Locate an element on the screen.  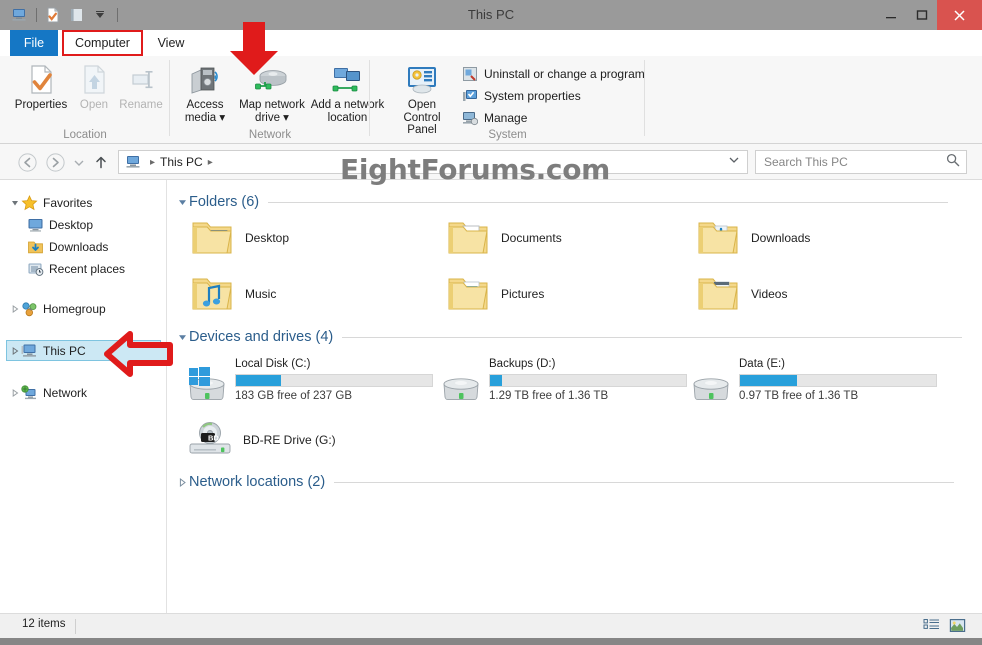
uninstall-program-icon is located at coordinates (470, 74).